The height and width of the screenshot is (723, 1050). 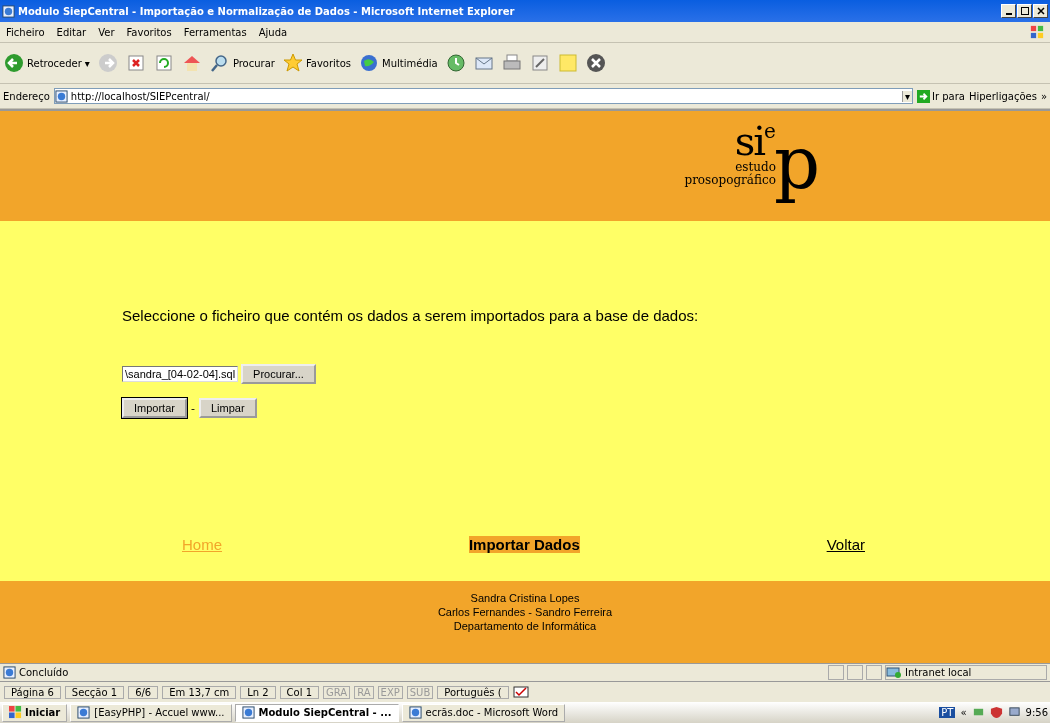 What do you see at coordinates (473, 692) in the screenshot?
I see `language-cell: Português (` at bounding box center [473, 692].